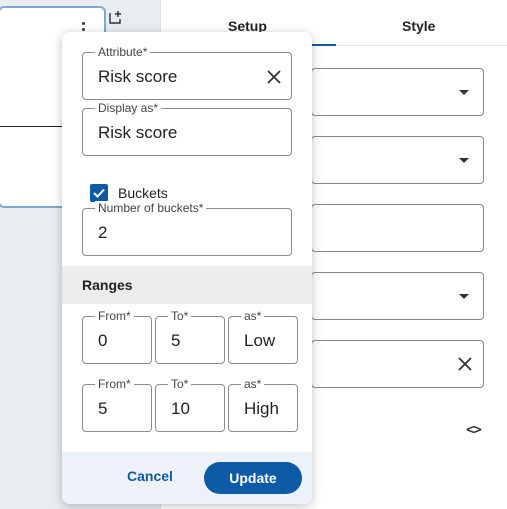 The image size is (507, 509). I want to click on range-2-as-field: as* High, so click(263, 404).